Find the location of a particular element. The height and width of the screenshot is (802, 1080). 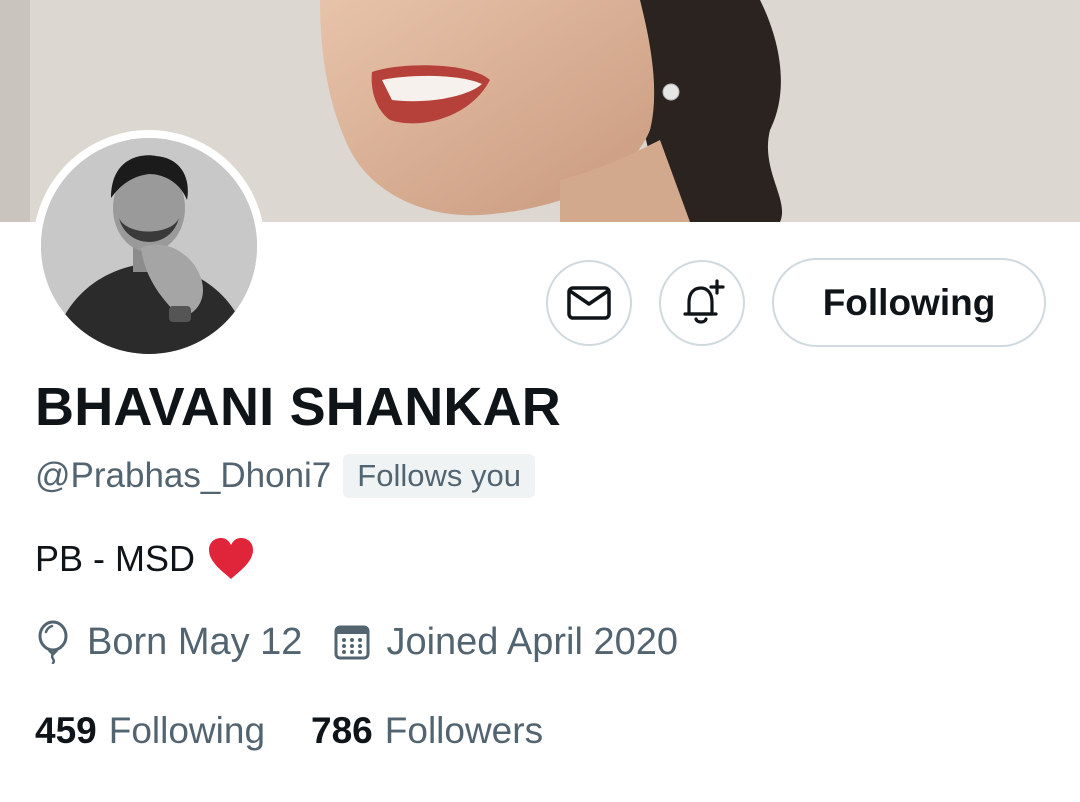

balloon-icon is located at coordinates (53, 642).